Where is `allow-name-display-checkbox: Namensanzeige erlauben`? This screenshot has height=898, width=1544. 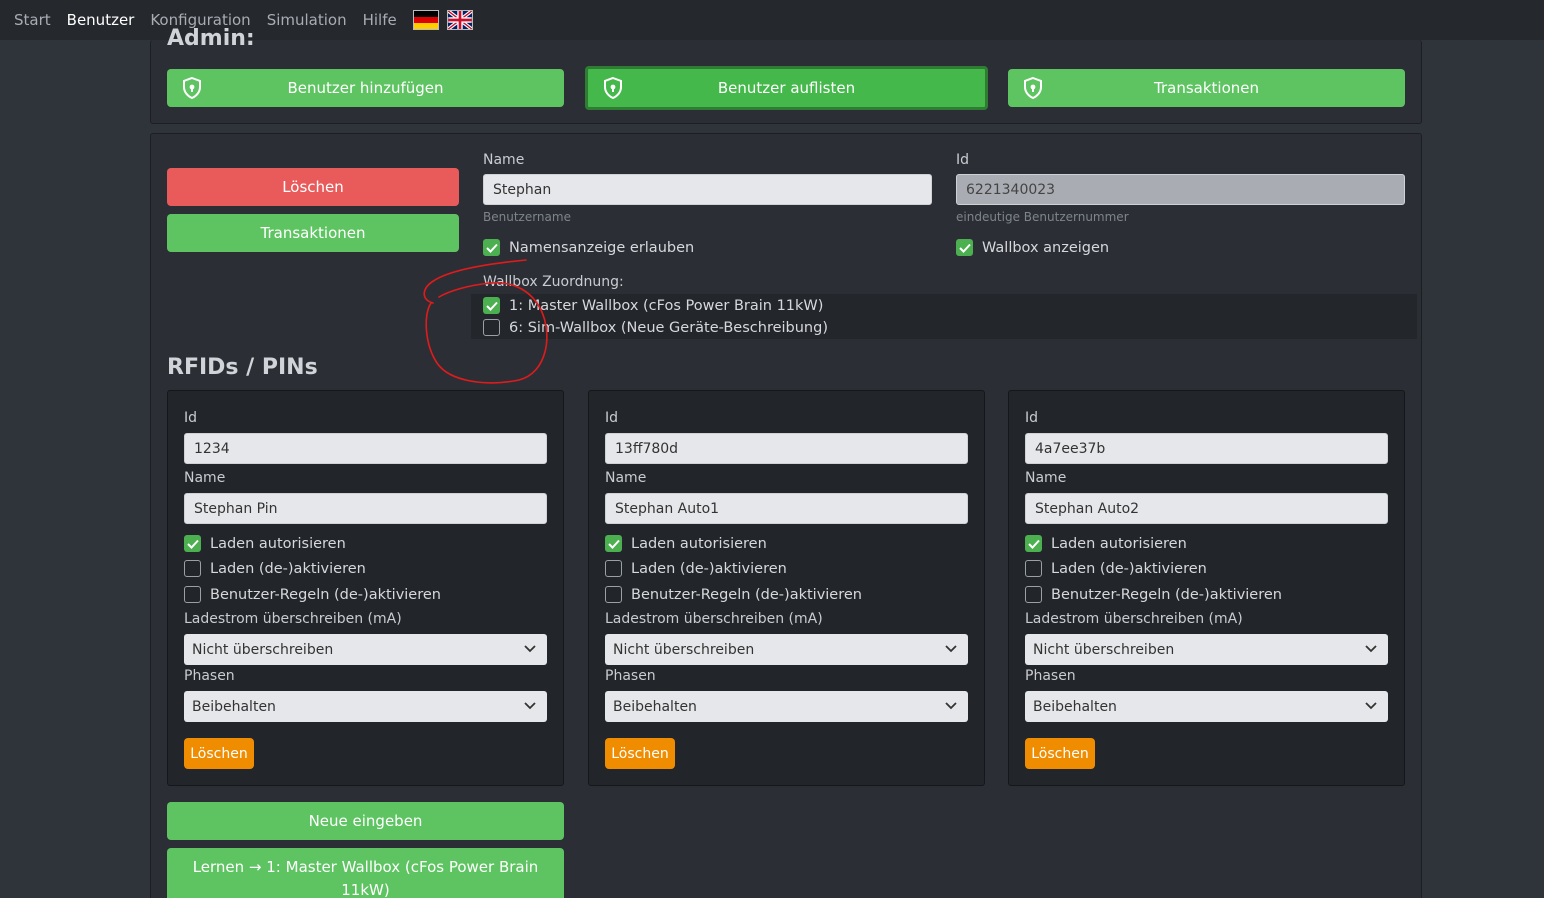 allow-name-display-checkbox: Namensanzeige erlauben is located at coordinates (588, 247).